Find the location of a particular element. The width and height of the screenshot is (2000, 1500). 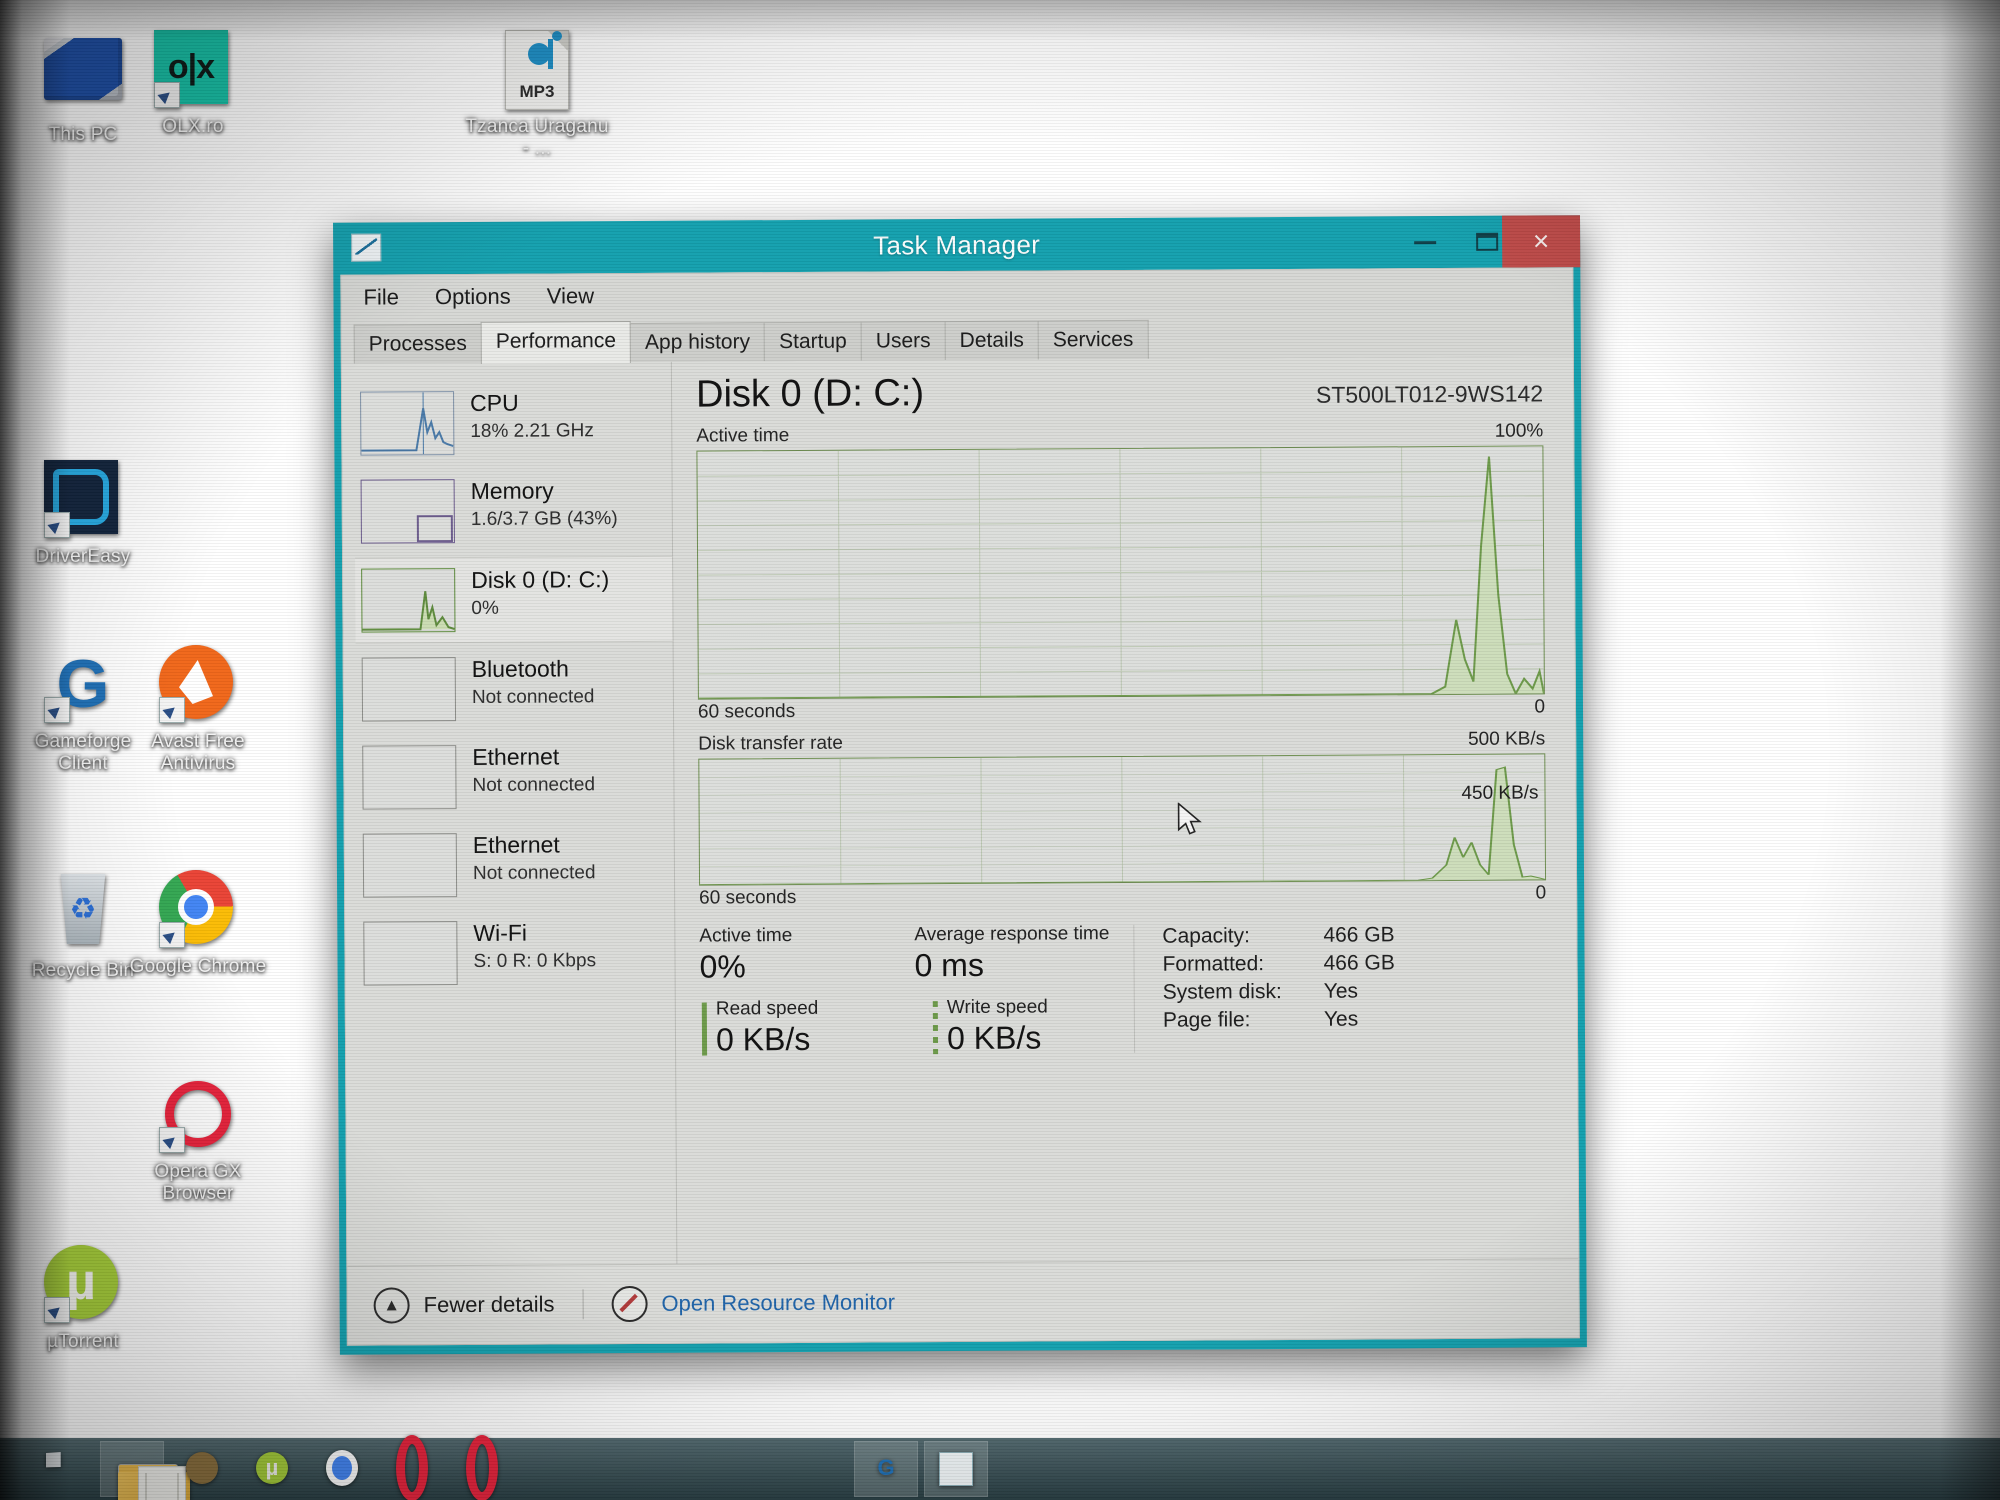

sidebar-item-bluetooth: Bluetooth Not connected is located at coordinates (515, 689).